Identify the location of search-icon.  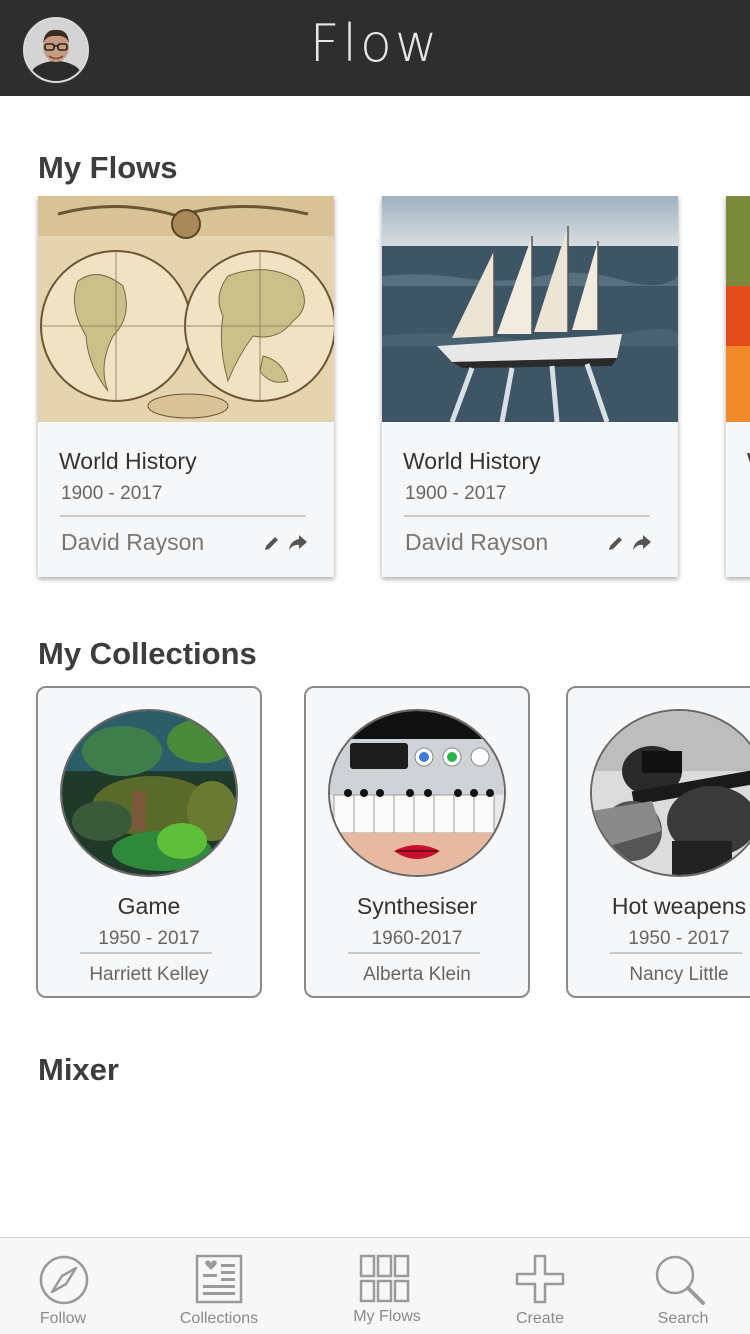
(680, 1280).